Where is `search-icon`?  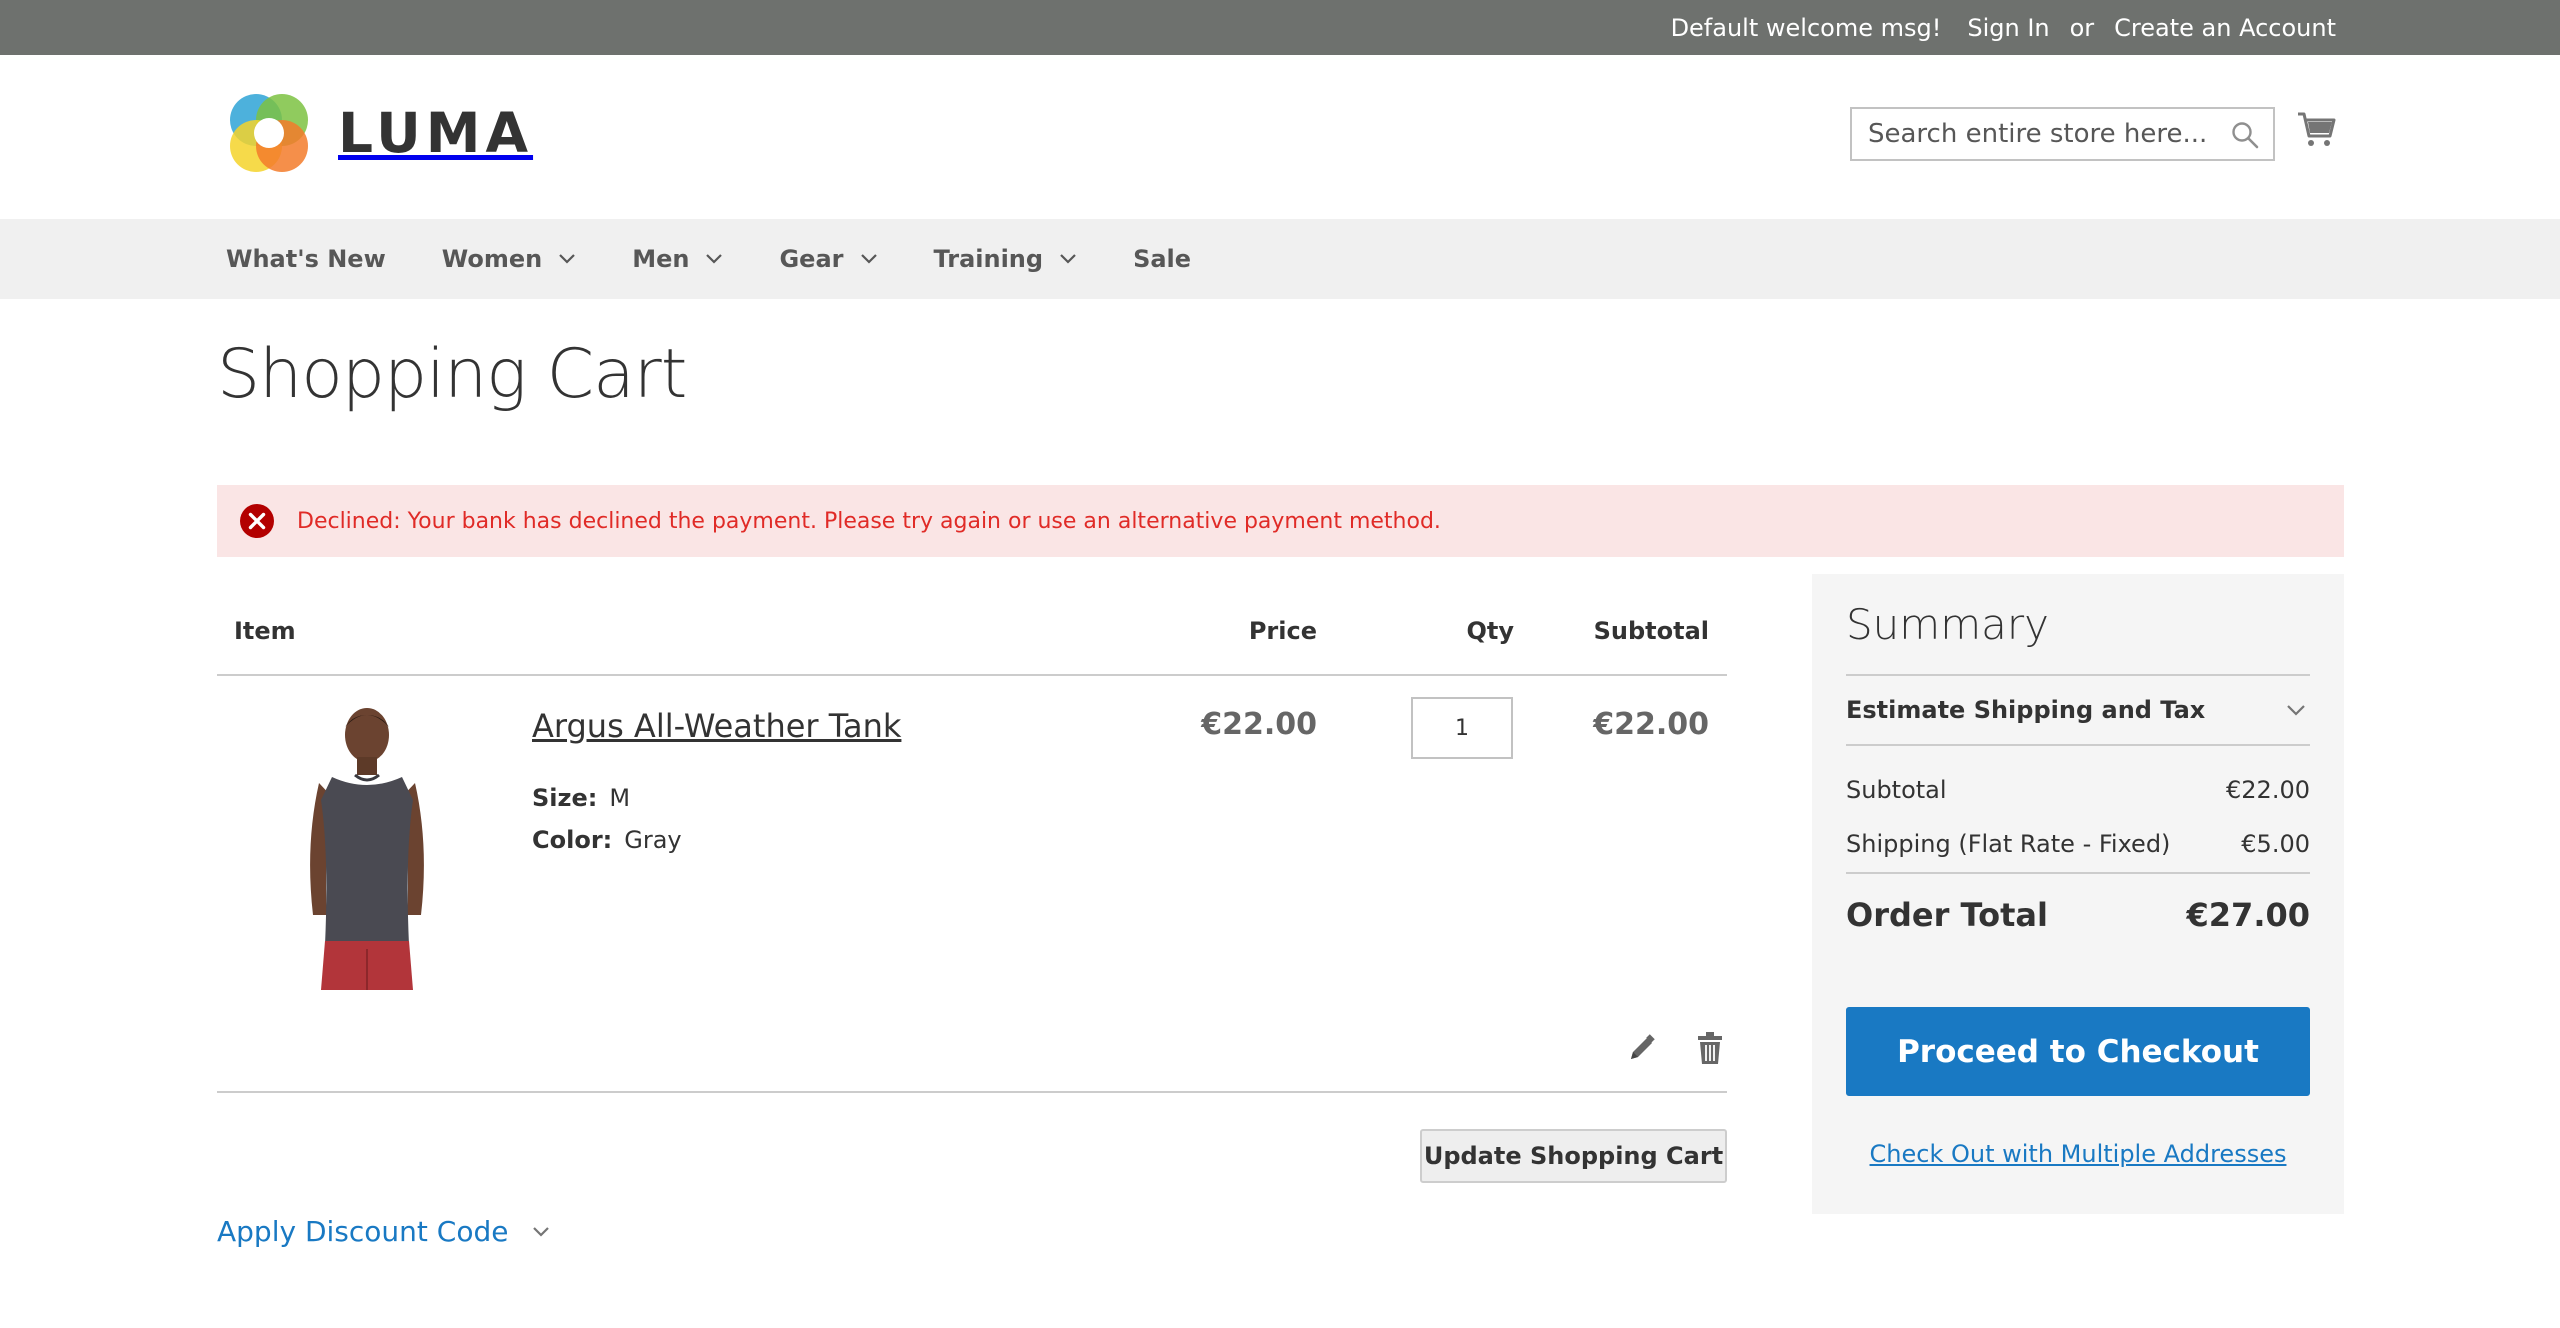 search-icon is located at coordinates (2245, 135).